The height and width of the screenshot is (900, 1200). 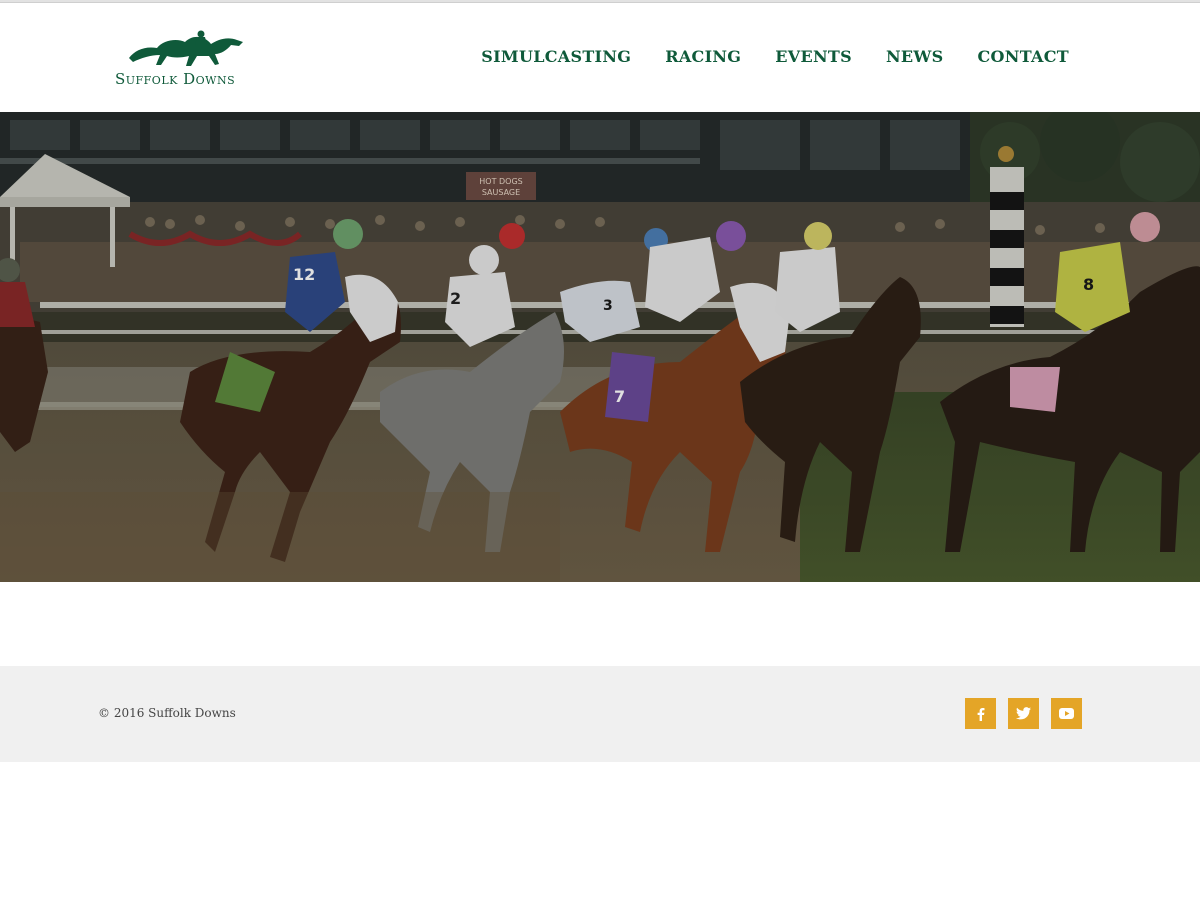 What do you see at coordinates (186, 48) in the screenshot?
I see `horse-logo-icon` at bounding box center [186, 48].